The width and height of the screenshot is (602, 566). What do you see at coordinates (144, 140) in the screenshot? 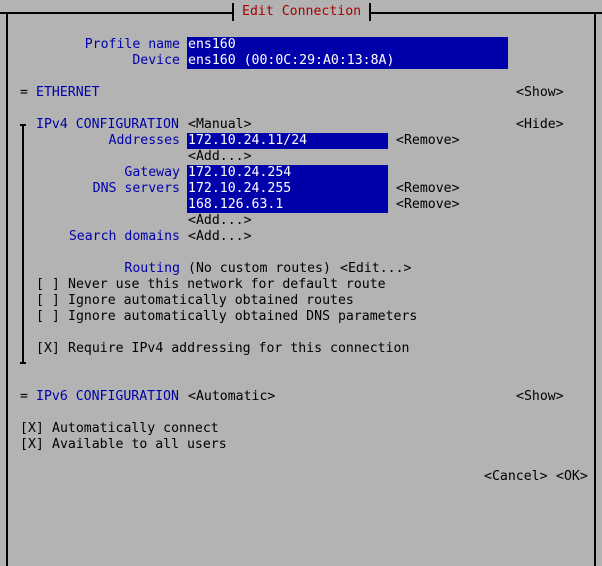
I see `addresses-label: Addresses` at bounding box center [144, 140].